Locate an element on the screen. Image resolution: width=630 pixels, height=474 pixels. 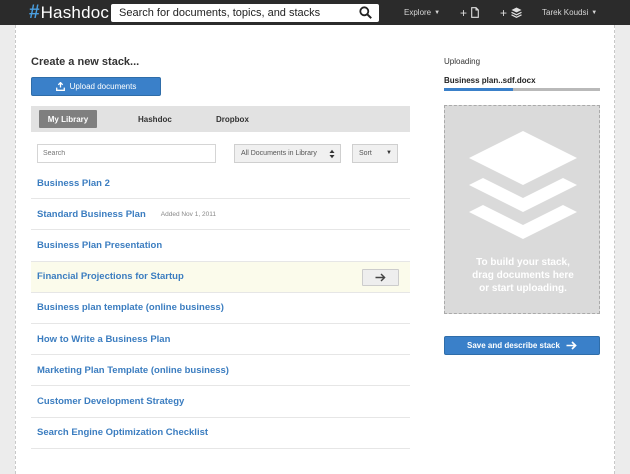
document-icon is located at coordinates (475, 12).